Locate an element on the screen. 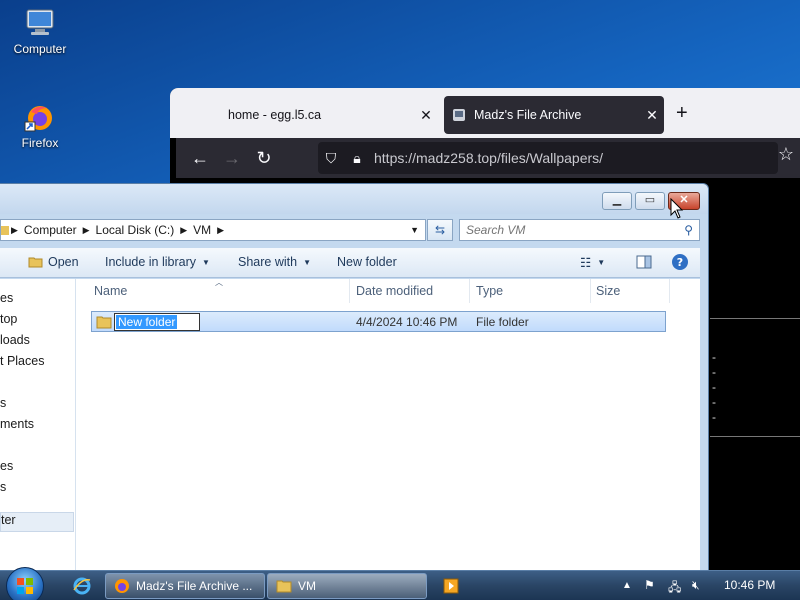  nav-item: loads is located at coordinates (15, 340).